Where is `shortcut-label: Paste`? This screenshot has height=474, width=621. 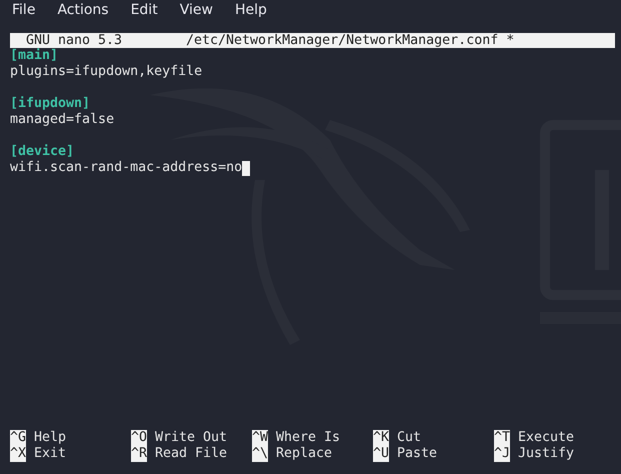
shortcut-label: Paste is located at coordinates (417, 454).